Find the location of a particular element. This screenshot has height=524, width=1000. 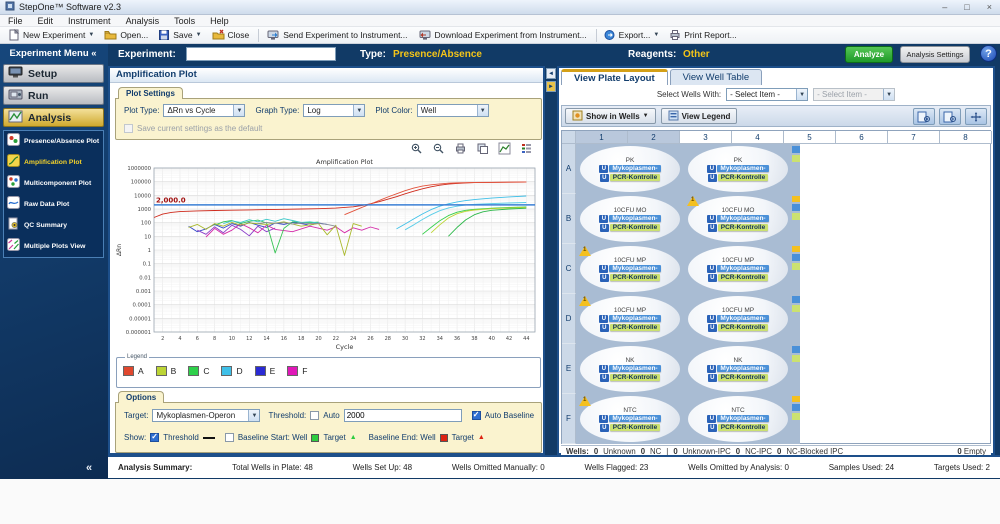

help-icon: ? is located at coordinates (988, 53).